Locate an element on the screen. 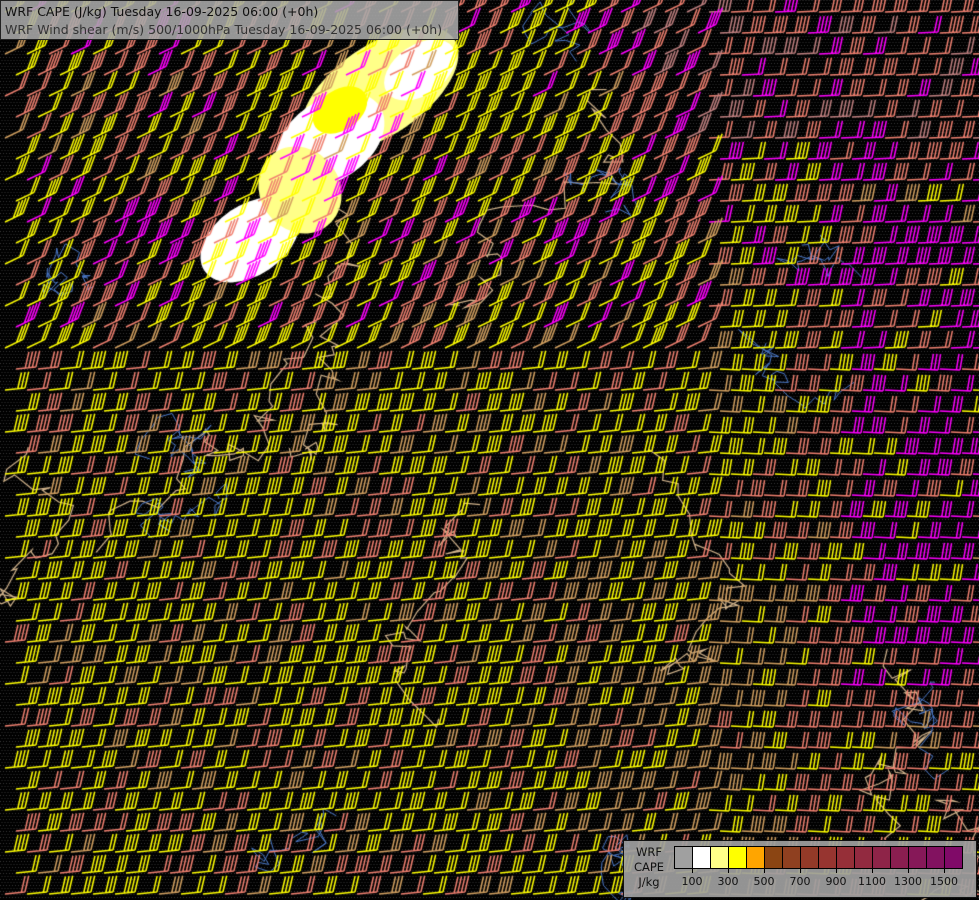 Image resolution: width=979 pixels, height=900 pixels. legend-title-unit: J/kg is located at coordinates (649, 882).